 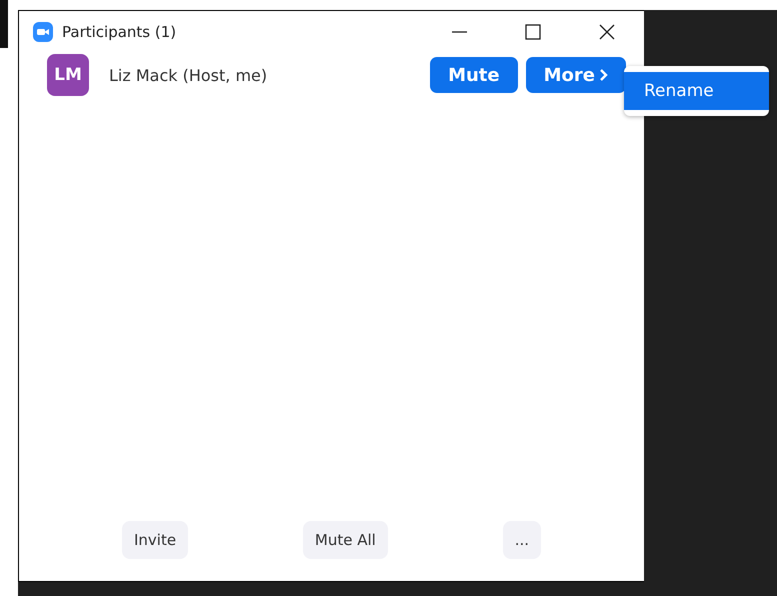 I want to click on participant-name: Liz Mack (Host, me), so click(x=188, y=75).